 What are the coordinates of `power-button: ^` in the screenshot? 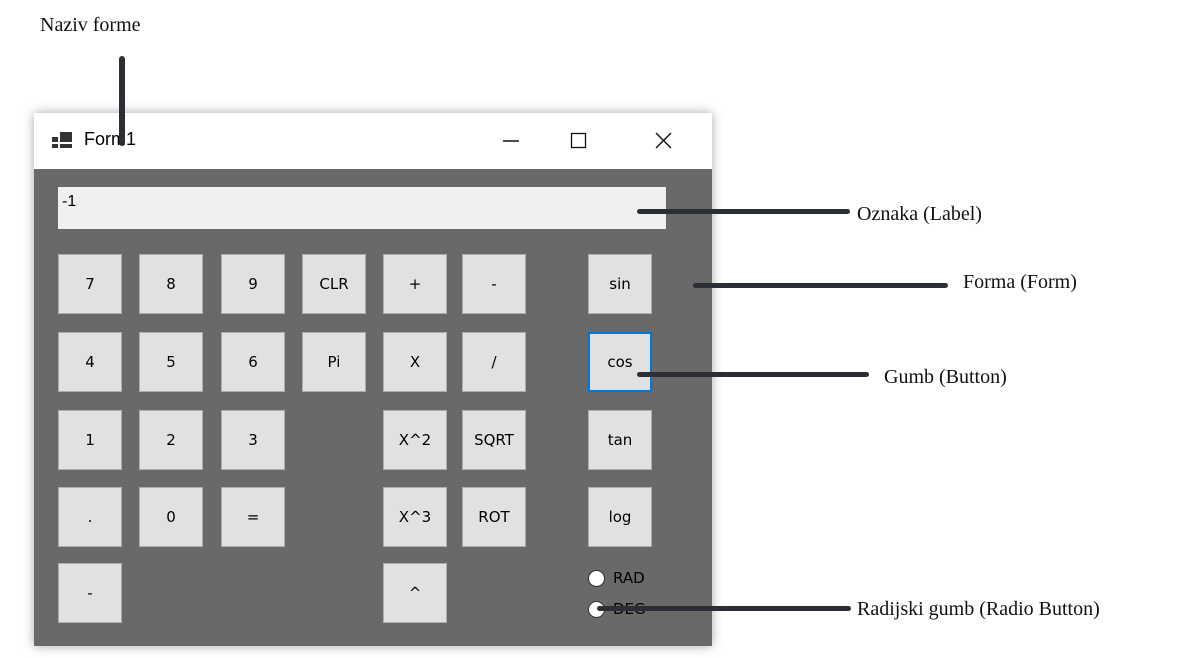 It's located at (415, 593).